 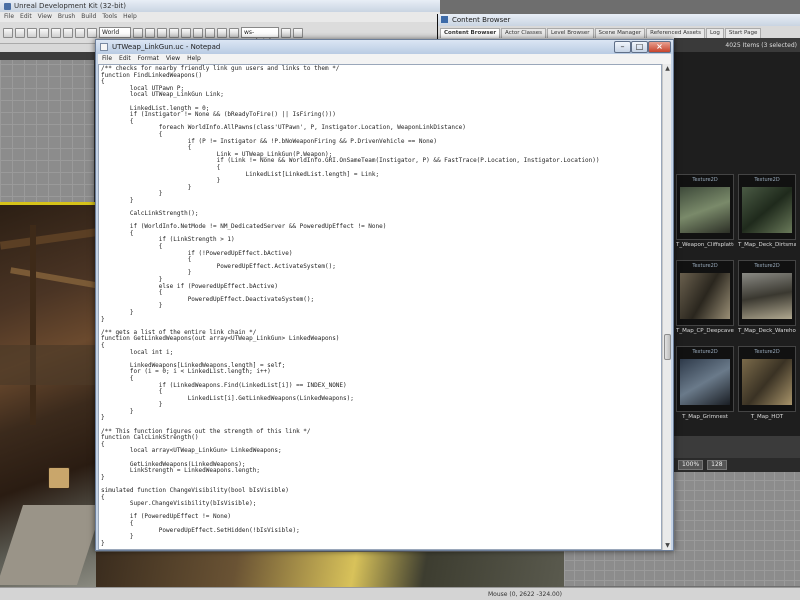 I want to click on notepad-menu-view: View, so click(x=173, y=59).